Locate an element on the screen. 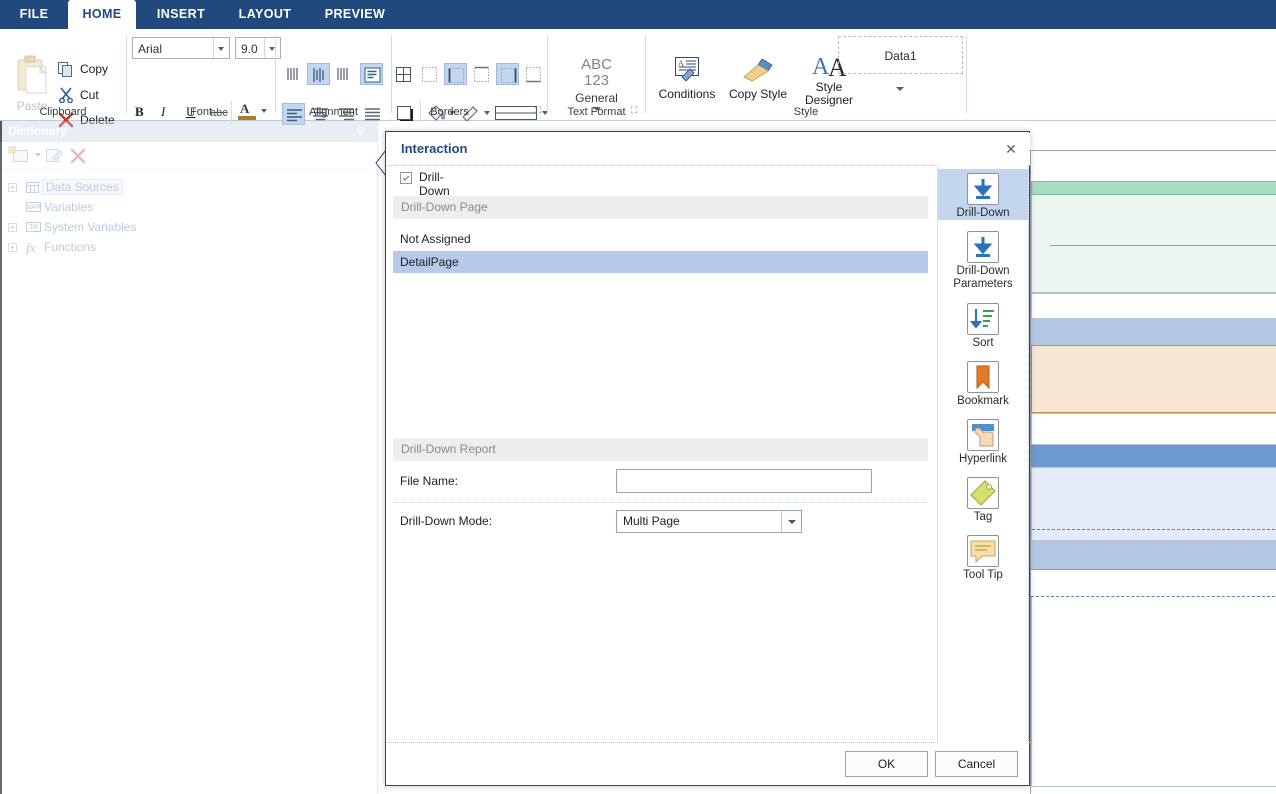 This screenshot has height=794, width=1276. sidebar-item-tag: Tag is located at coordinates (983, 498).